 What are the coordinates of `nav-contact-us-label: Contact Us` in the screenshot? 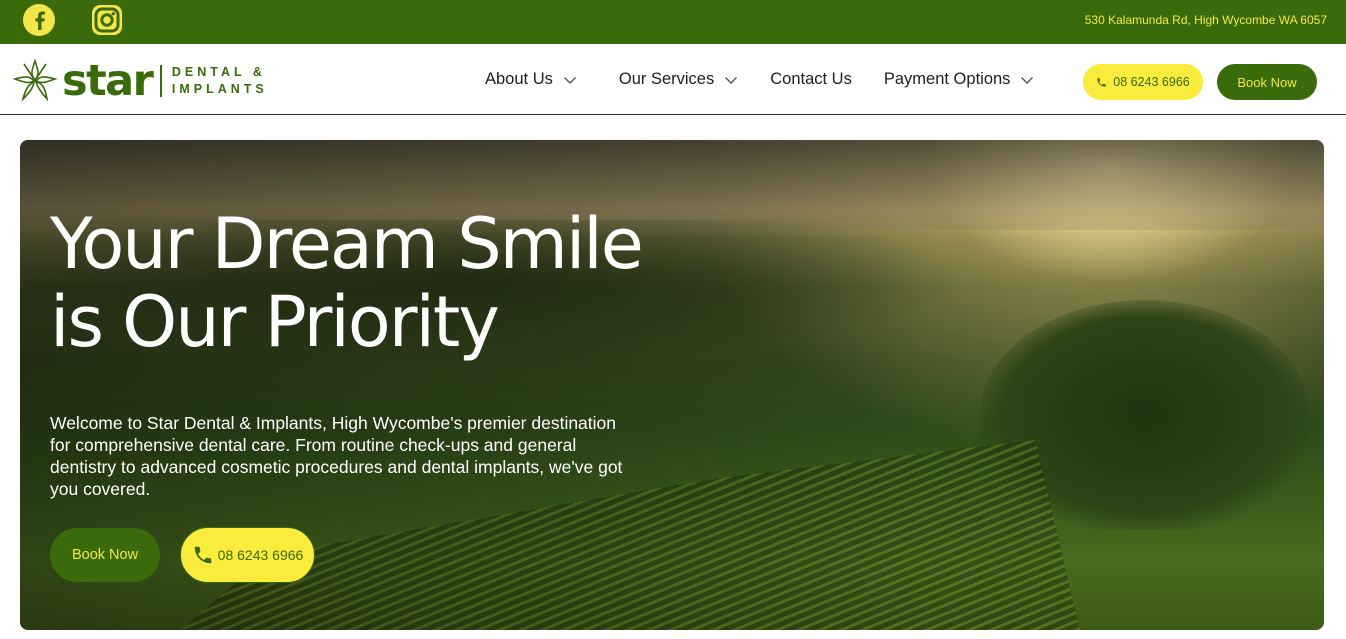 It's located at (811, 79).